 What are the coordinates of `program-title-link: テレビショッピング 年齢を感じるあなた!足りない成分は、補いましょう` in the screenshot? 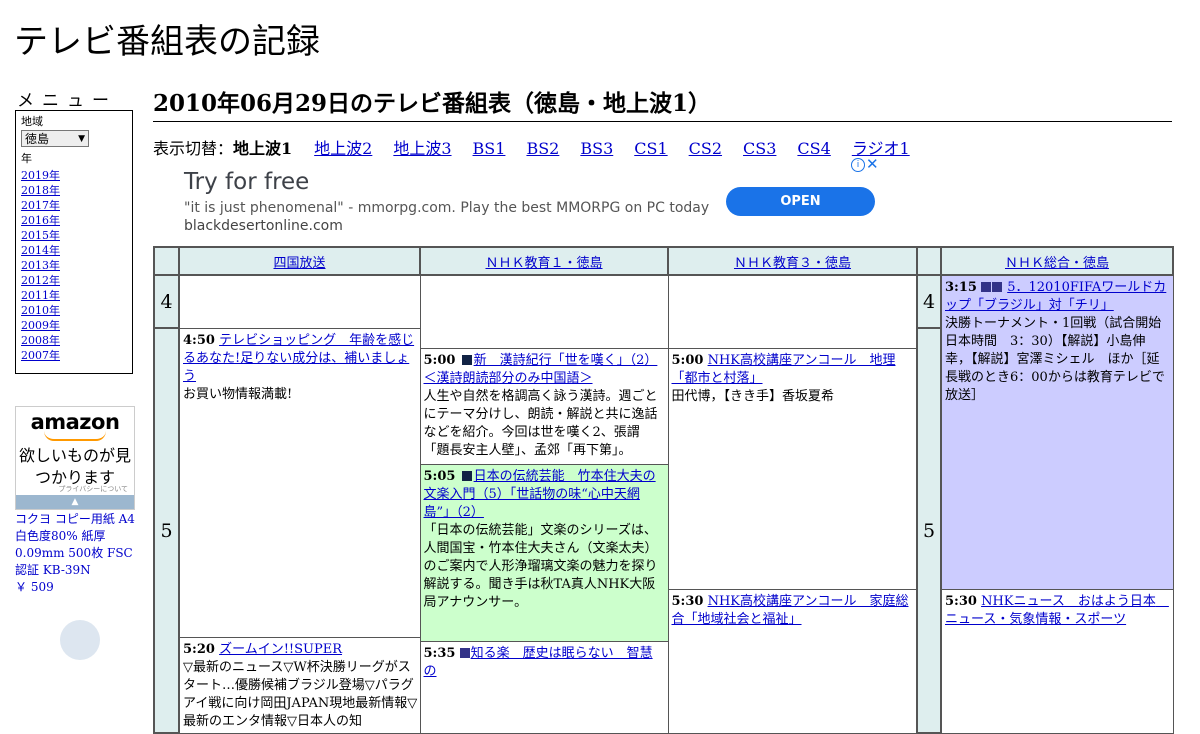 It's located at (298, 358).